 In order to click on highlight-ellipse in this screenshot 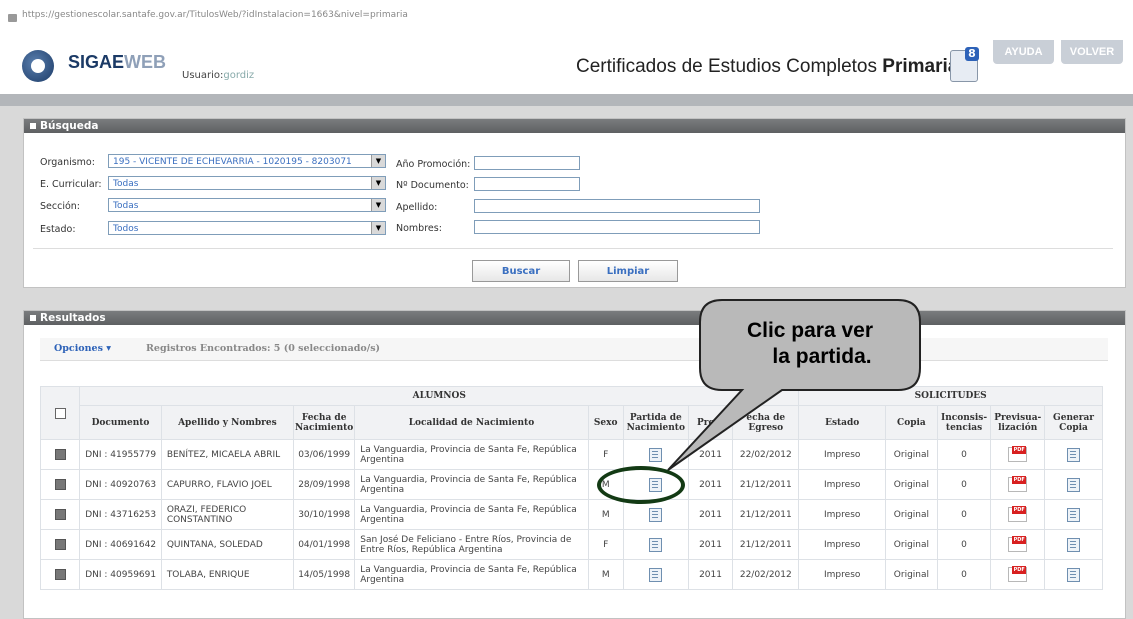, I will do `click(641, 485)`.